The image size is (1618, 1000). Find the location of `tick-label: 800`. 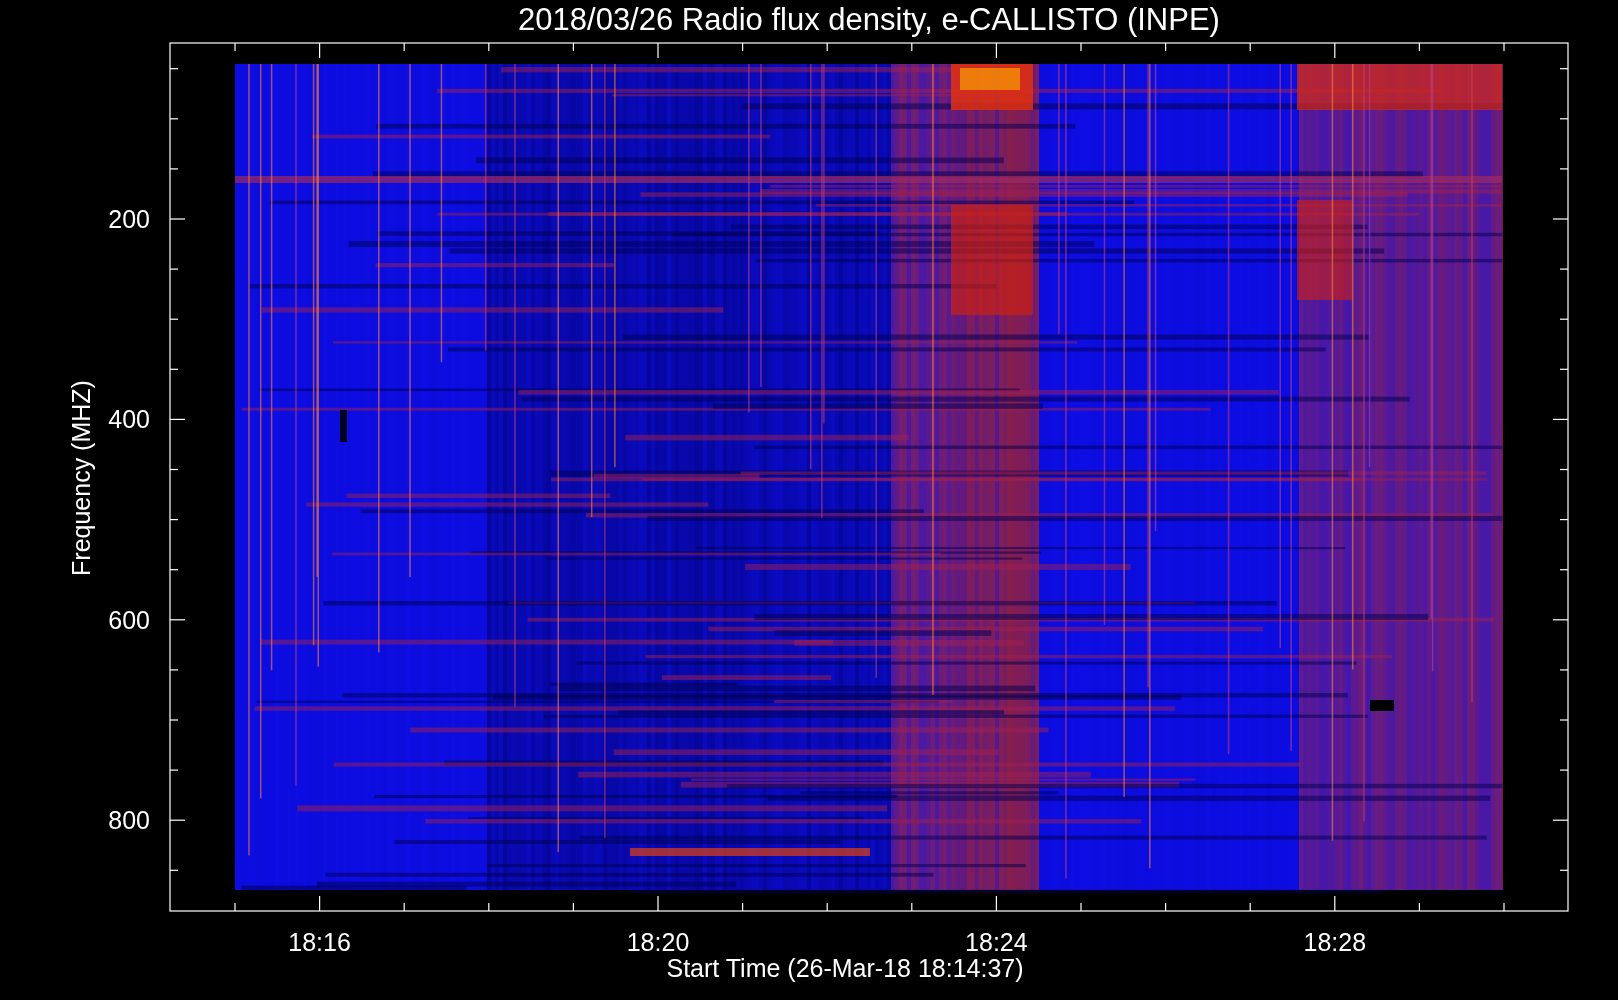

tick-label: 800 is located at coordinates (129, 820).